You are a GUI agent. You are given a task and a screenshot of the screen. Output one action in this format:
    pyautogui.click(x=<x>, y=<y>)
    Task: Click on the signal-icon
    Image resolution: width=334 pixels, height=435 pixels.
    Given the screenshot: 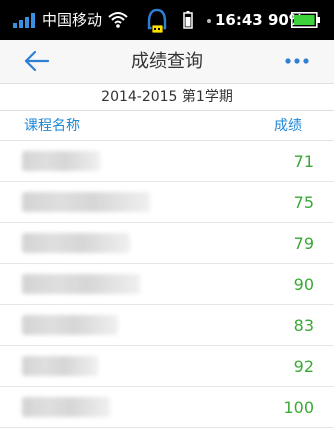 What is the action you would take?
    pyautogui.click(x=26, y=20)
    